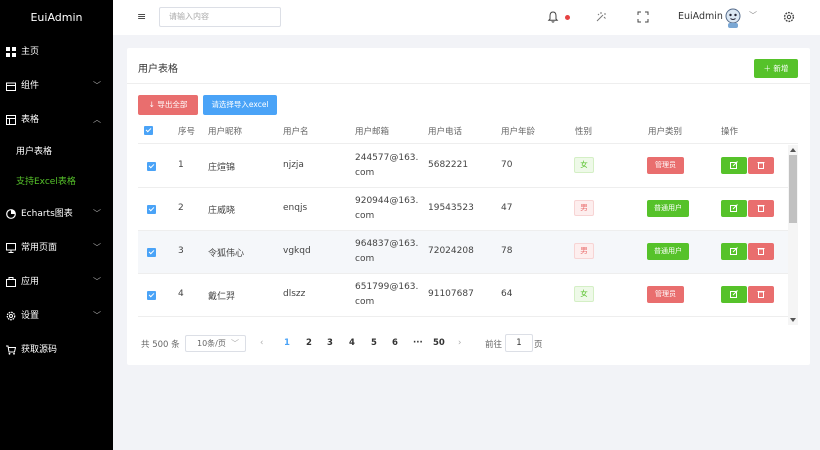  I want to click on scroll-down-icon, so click(793, 320).